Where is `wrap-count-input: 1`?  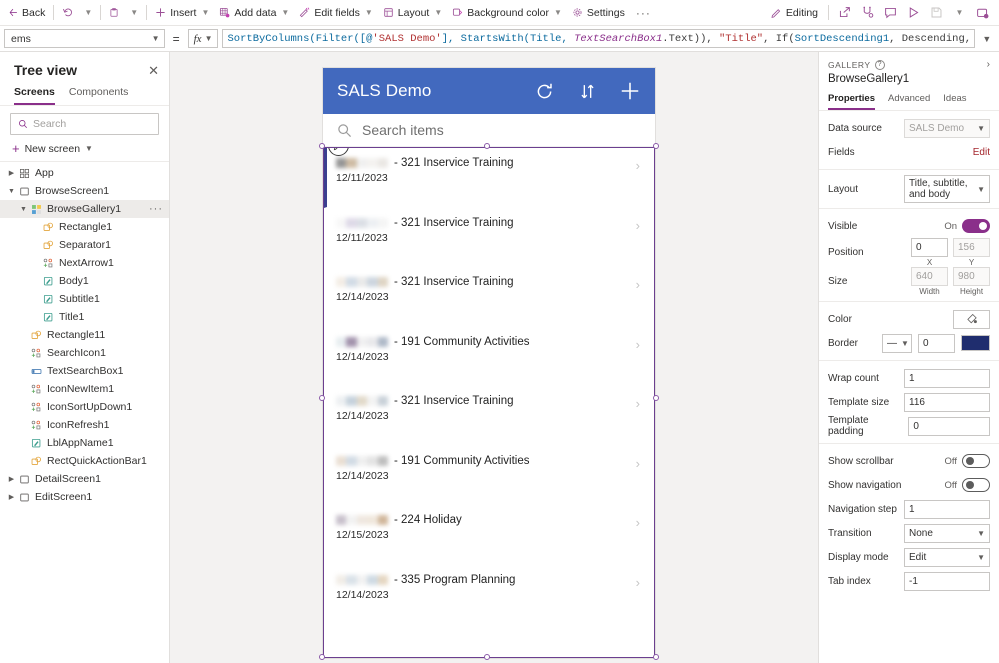 wrap-count-input: 1 is located at coordinates (947, 378).